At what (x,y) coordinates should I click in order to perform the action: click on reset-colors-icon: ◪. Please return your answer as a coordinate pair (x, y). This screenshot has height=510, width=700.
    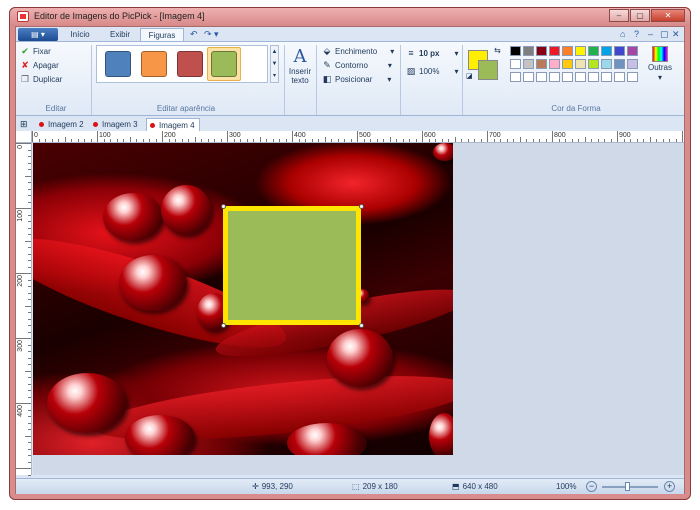
    Looking at the image, I should click on (469, 76).